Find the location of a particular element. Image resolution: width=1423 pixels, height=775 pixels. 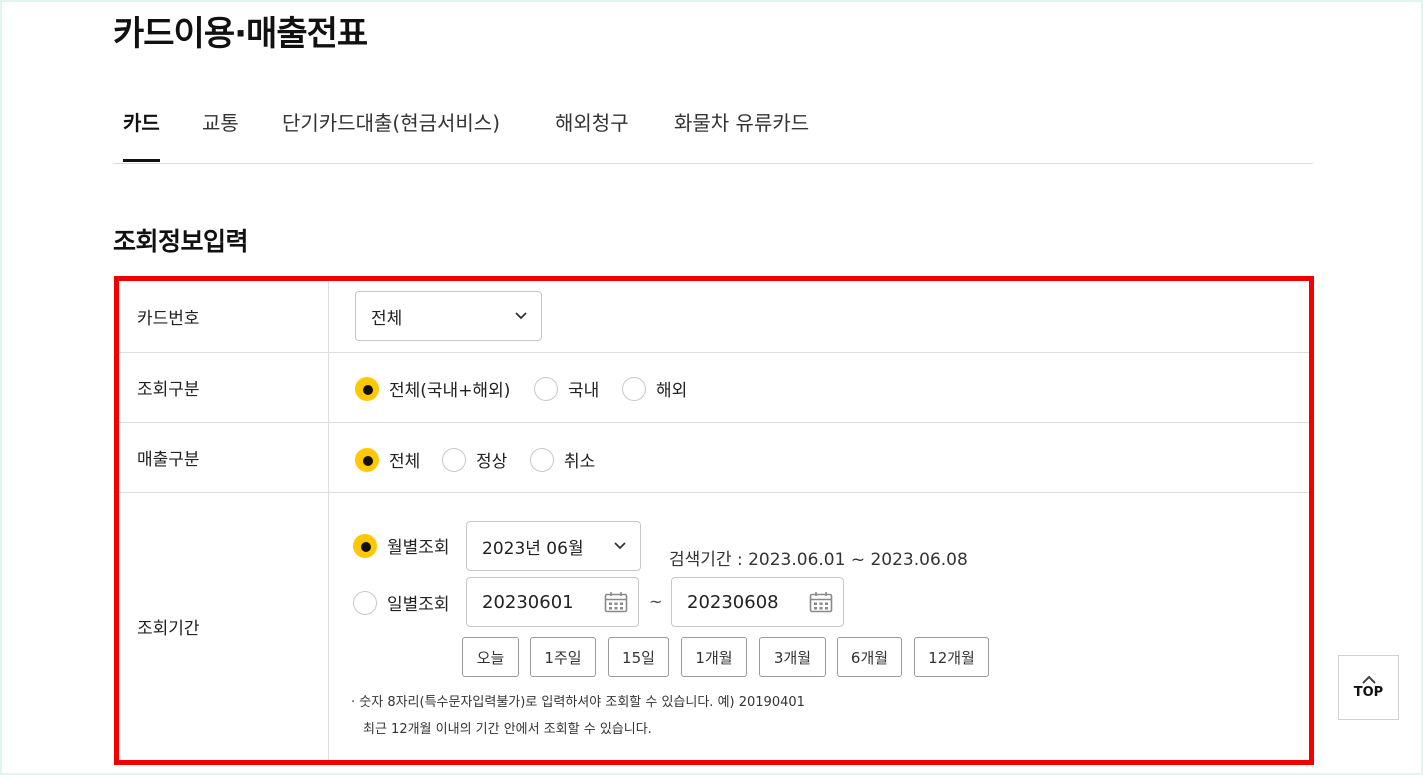

start-date-input: 20230601 is located at coordinates (552, 602).